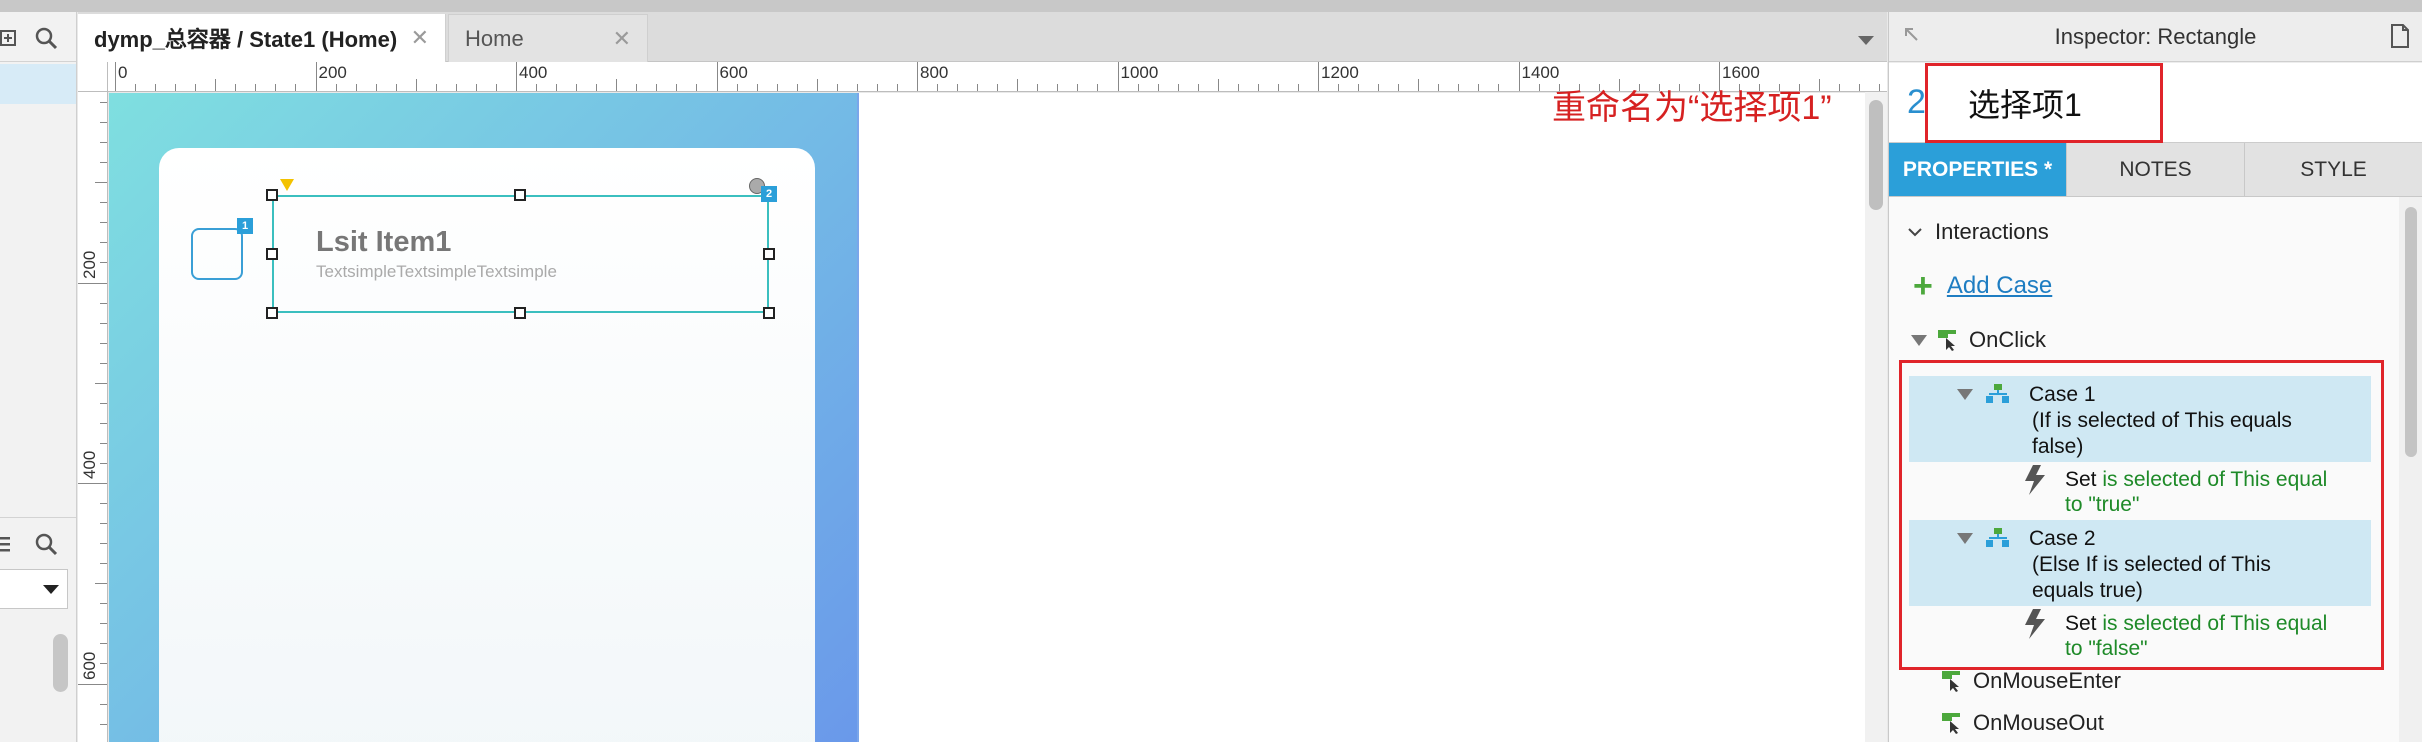 The width and height of the screenshot is (2422, 742). What do you see at coordinates (1999, 286) in the screenshot?
I see `add-case-label: Add Case` at bounding box center [1999, 286].